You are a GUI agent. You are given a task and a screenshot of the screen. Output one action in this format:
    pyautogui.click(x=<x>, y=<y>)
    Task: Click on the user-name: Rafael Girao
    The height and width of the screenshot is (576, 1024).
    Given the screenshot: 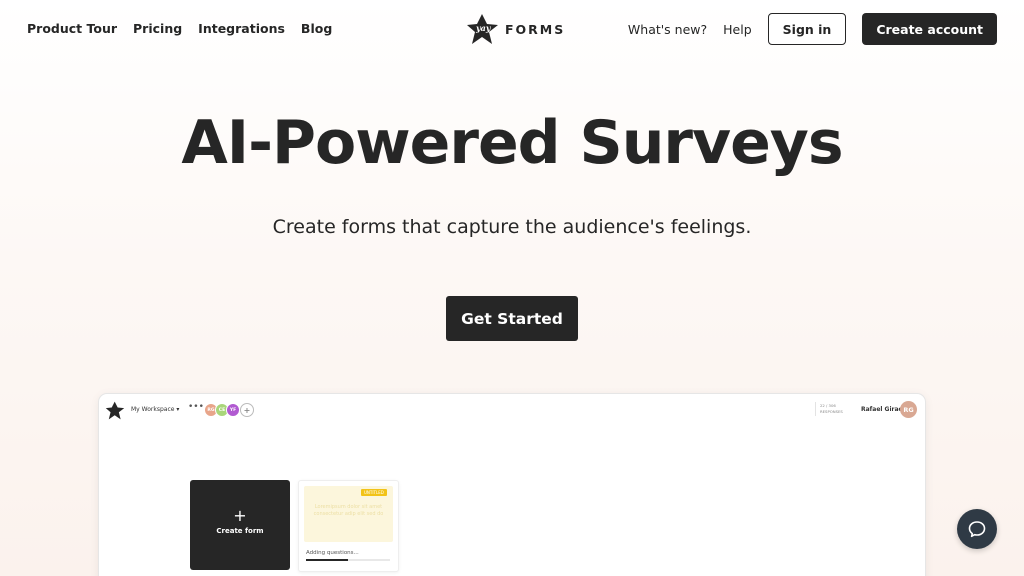 What is the action you would take?
    pyautogui.click(x=882, y=409)
    